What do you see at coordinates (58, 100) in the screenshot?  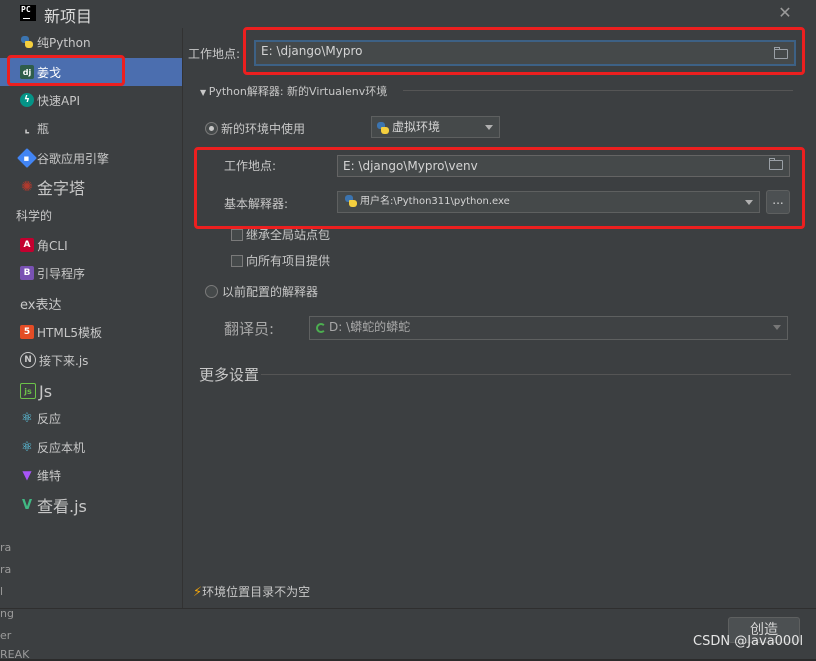 I see `sidebar-item-label: 快速API` at bounding box center [58, 100].